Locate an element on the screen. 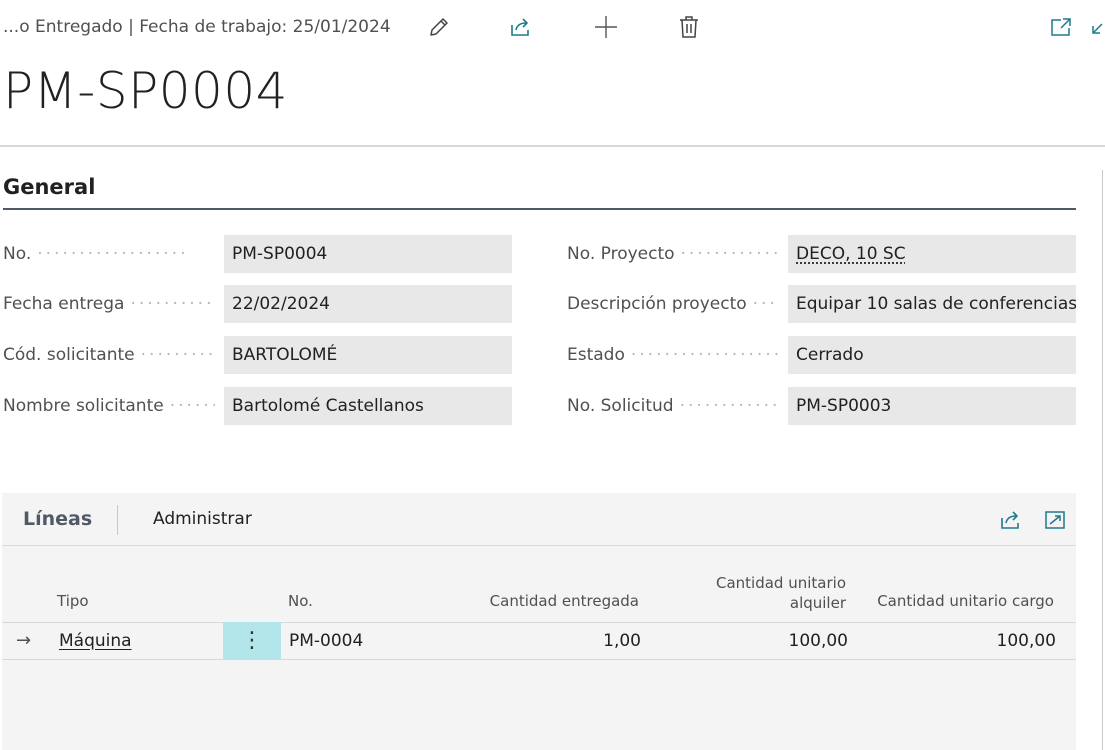 The width and height of the screenshot is (1105, 750). edit-icon is located at coordinates (439, 27).